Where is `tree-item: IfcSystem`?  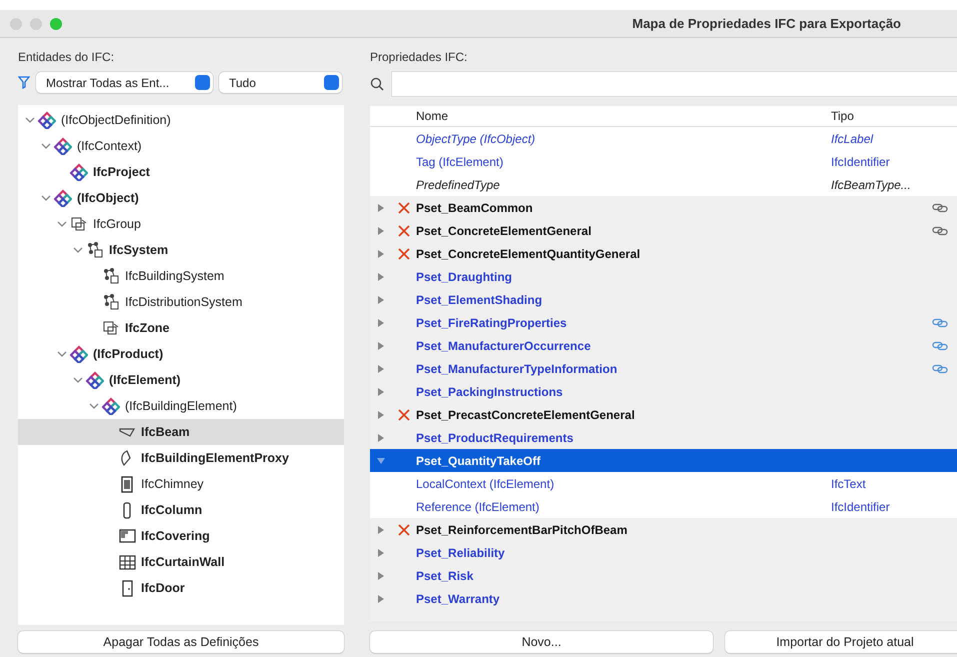
tree-item: IfcSystem is located at coordinates (138, 250).